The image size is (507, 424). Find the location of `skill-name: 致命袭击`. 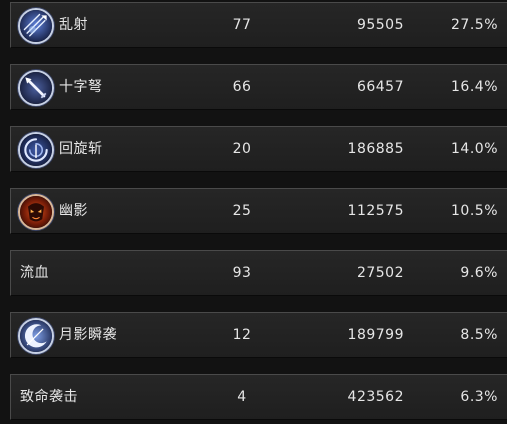

skill-name: 致命袭击 is located at coordinates (49, 397).